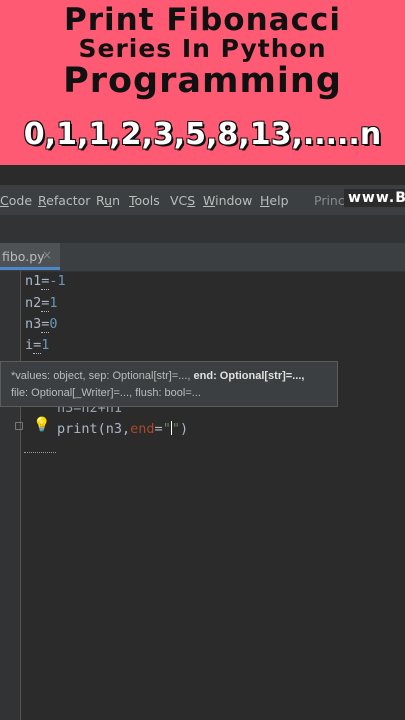 The width and height of the screenshot is (405, 720). I want to click on tab-label: fibo.py, so click(23, 256).